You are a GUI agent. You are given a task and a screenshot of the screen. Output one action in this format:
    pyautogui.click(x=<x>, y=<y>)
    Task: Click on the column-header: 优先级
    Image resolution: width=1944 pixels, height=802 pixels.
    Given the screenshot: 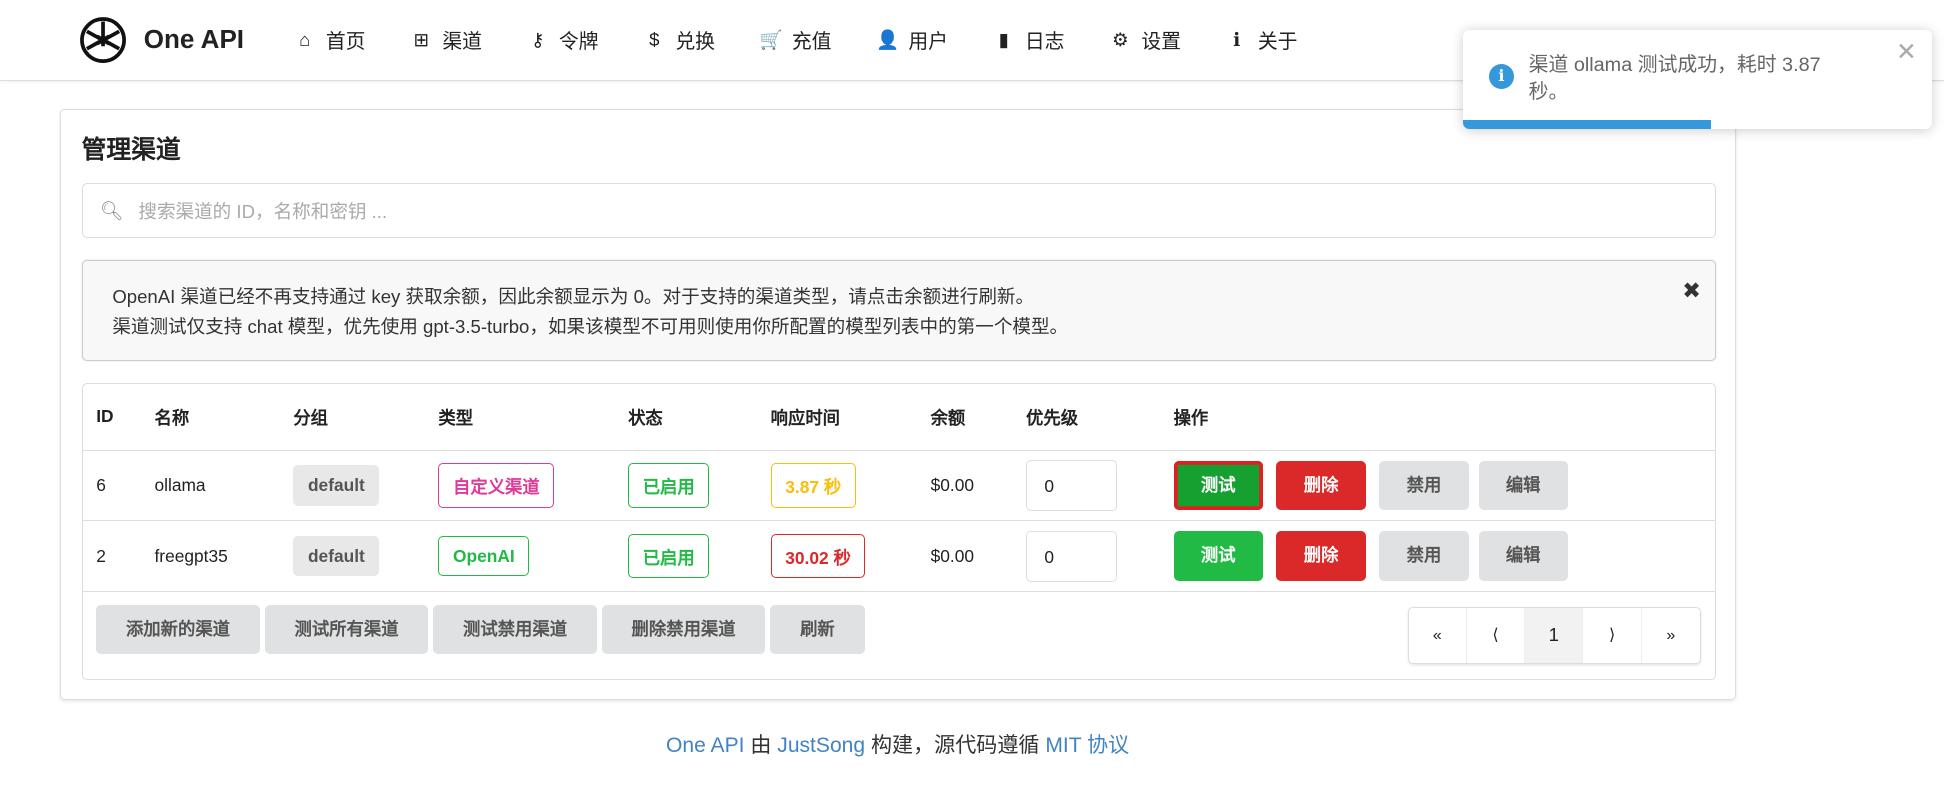 What is the action you would take?
    pyautogui.click(x=1052, y=418)
    